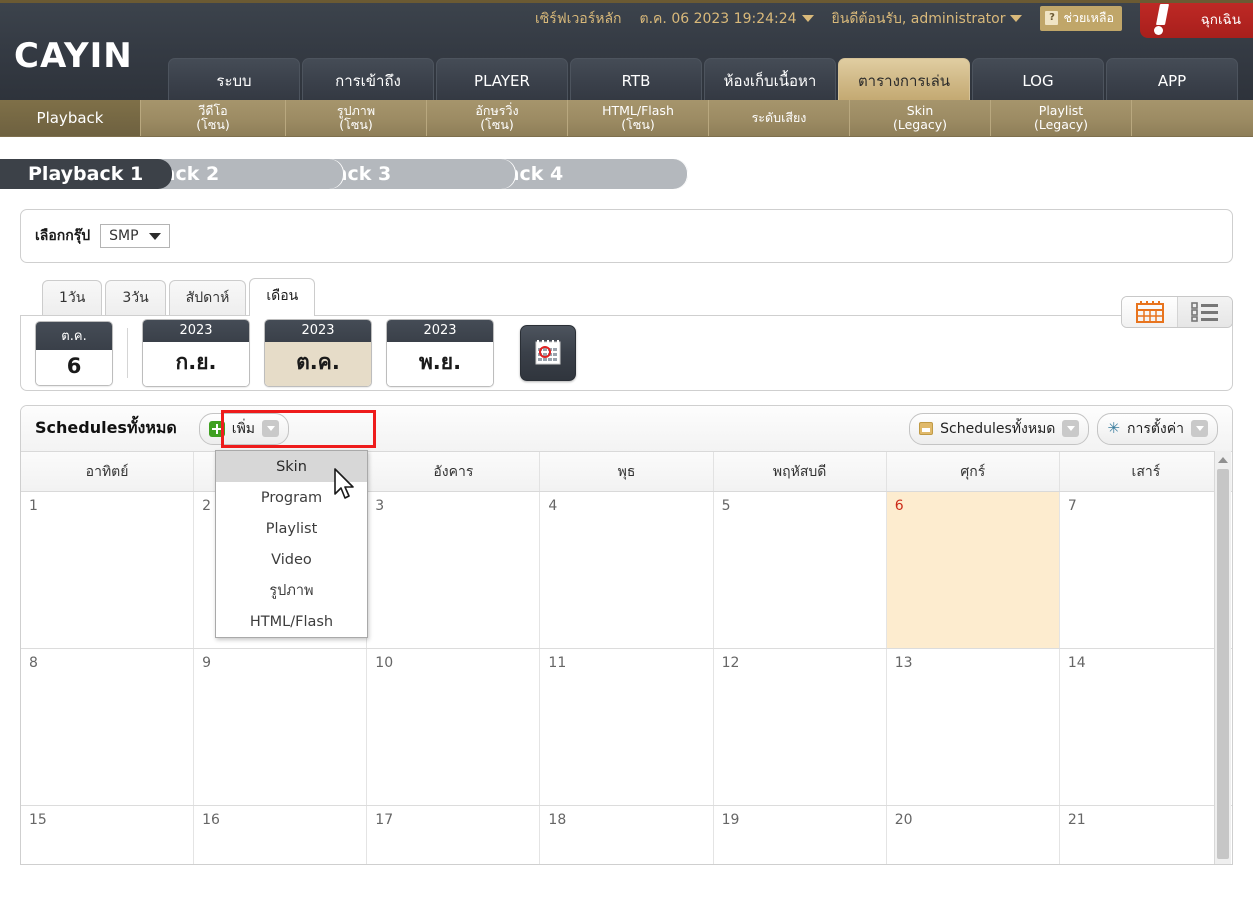 The image size is (1253, 901). I want to click on month-box-current: 2023 ต.ค., so click(318, 353).